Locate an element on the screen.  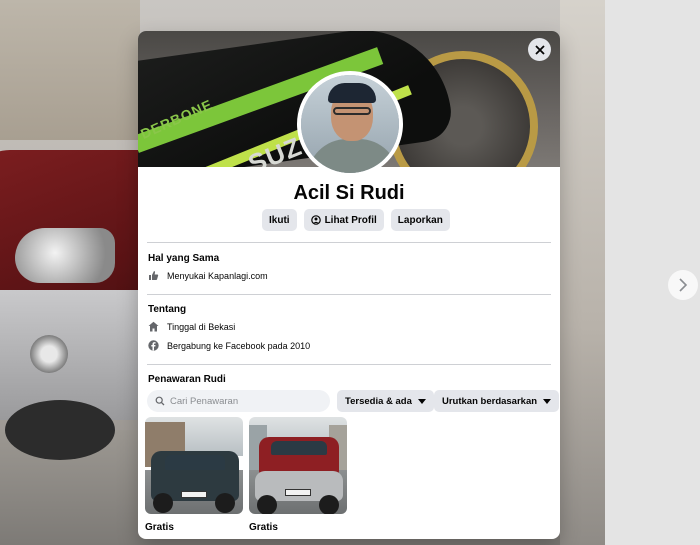
offers-search is located at coordinates (238, 401).